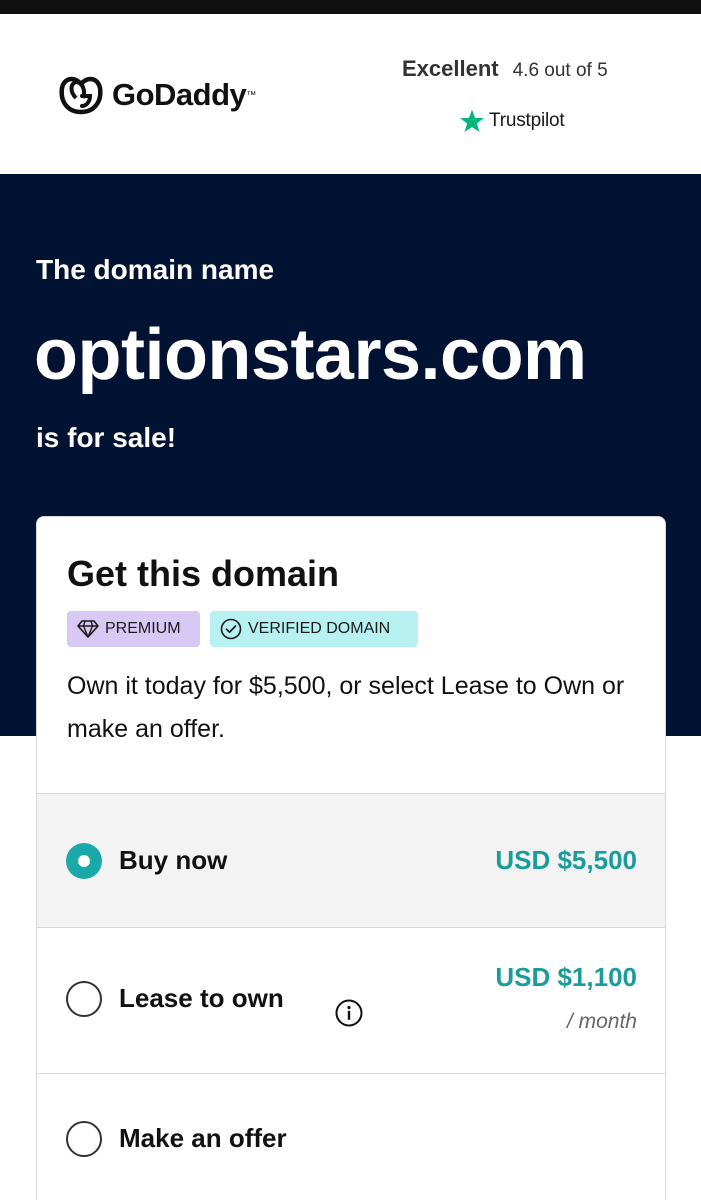  Describe the element at coordinates (601, 1021) in the screenshot. I see `lease-to-own-period: / month` at that location.